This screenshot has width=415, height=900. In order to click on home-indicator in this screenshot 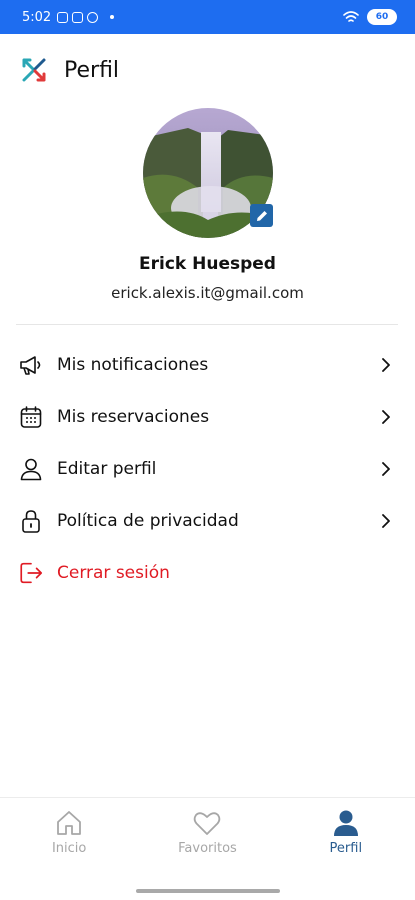, I will do `click(208, 891)`.